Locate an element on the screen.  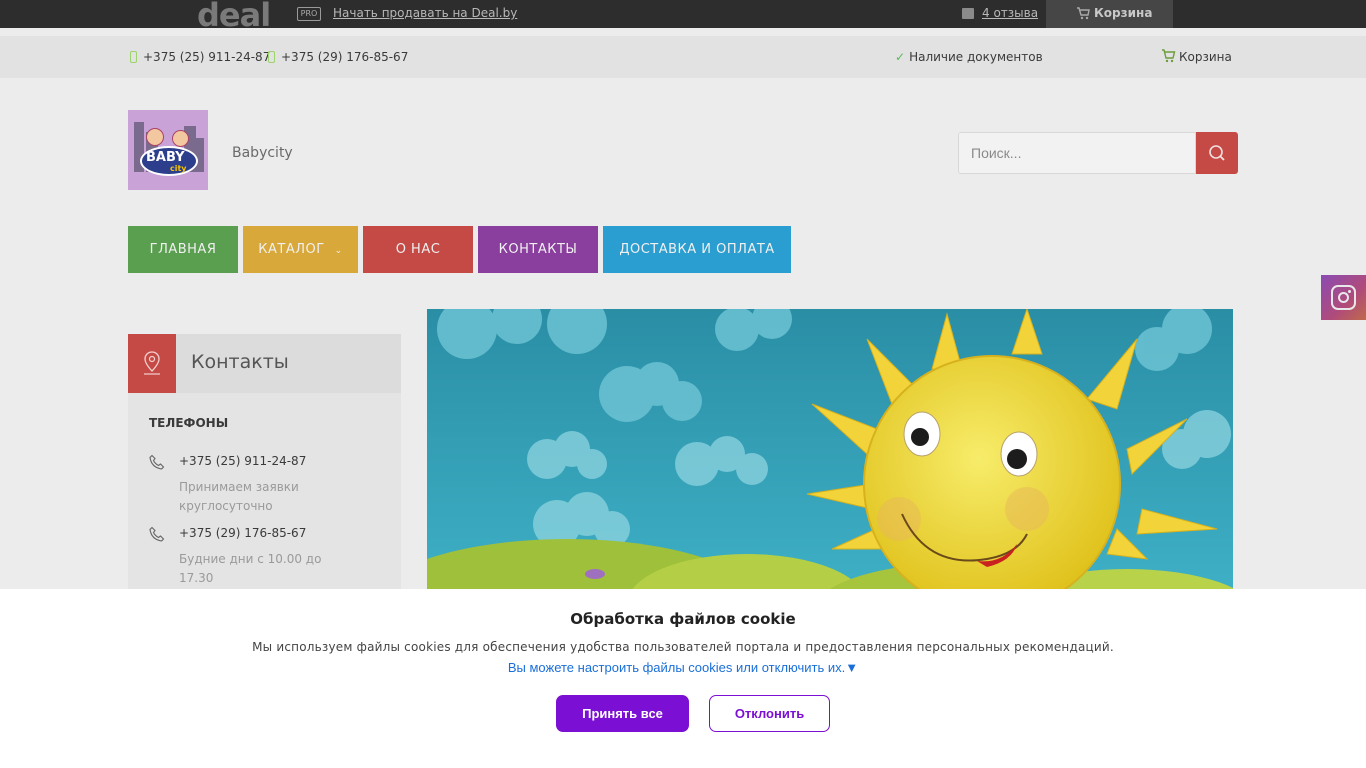
nav-about-label: О НАС is located at coordinates (418, 249).